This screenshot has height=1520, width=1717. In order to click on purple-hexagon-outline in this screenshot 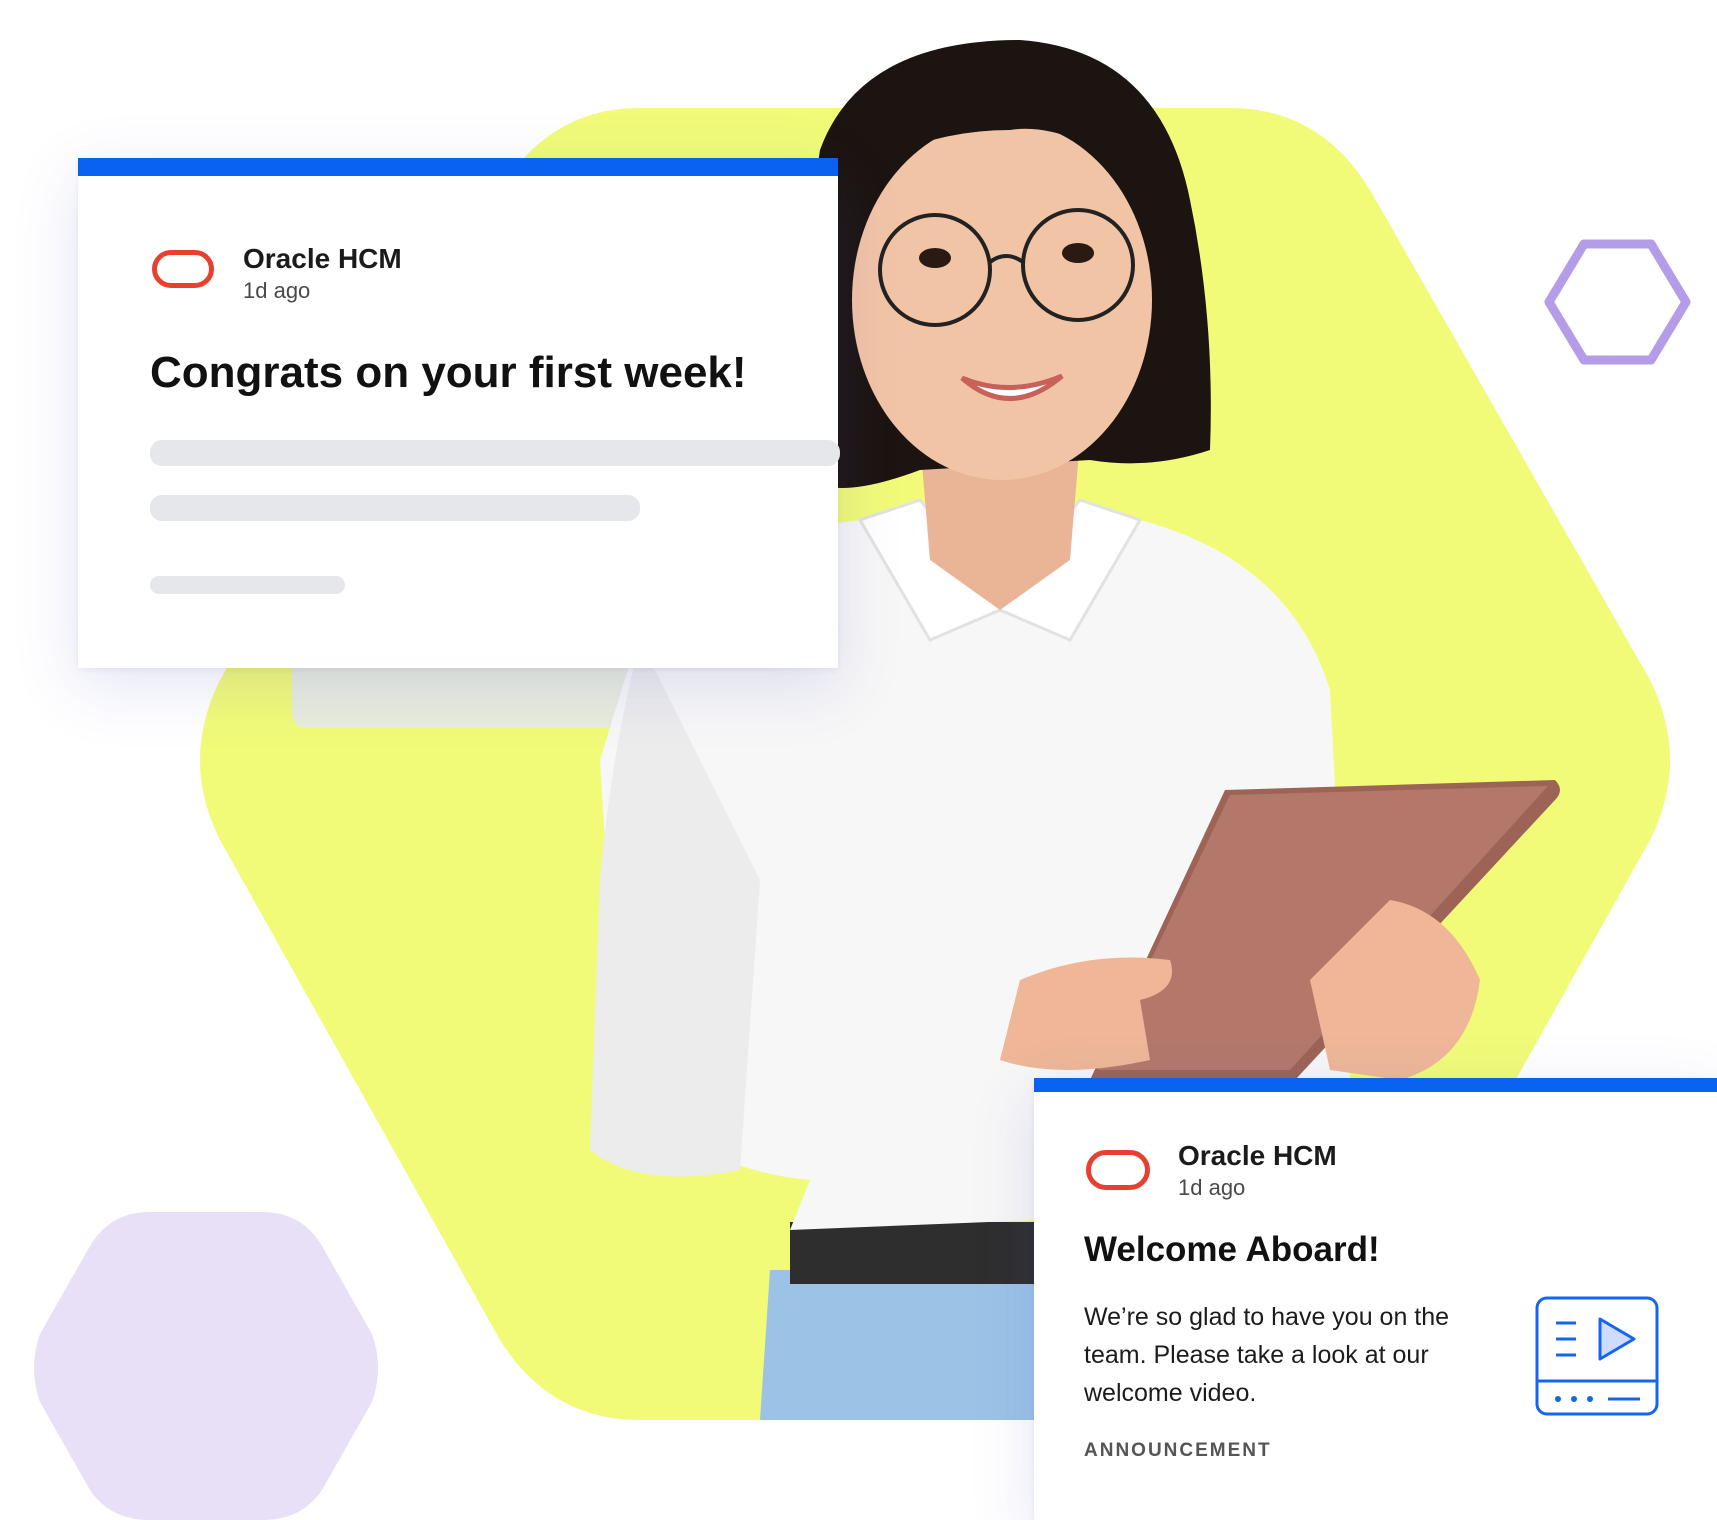, I will do `click(1617, 302)`.